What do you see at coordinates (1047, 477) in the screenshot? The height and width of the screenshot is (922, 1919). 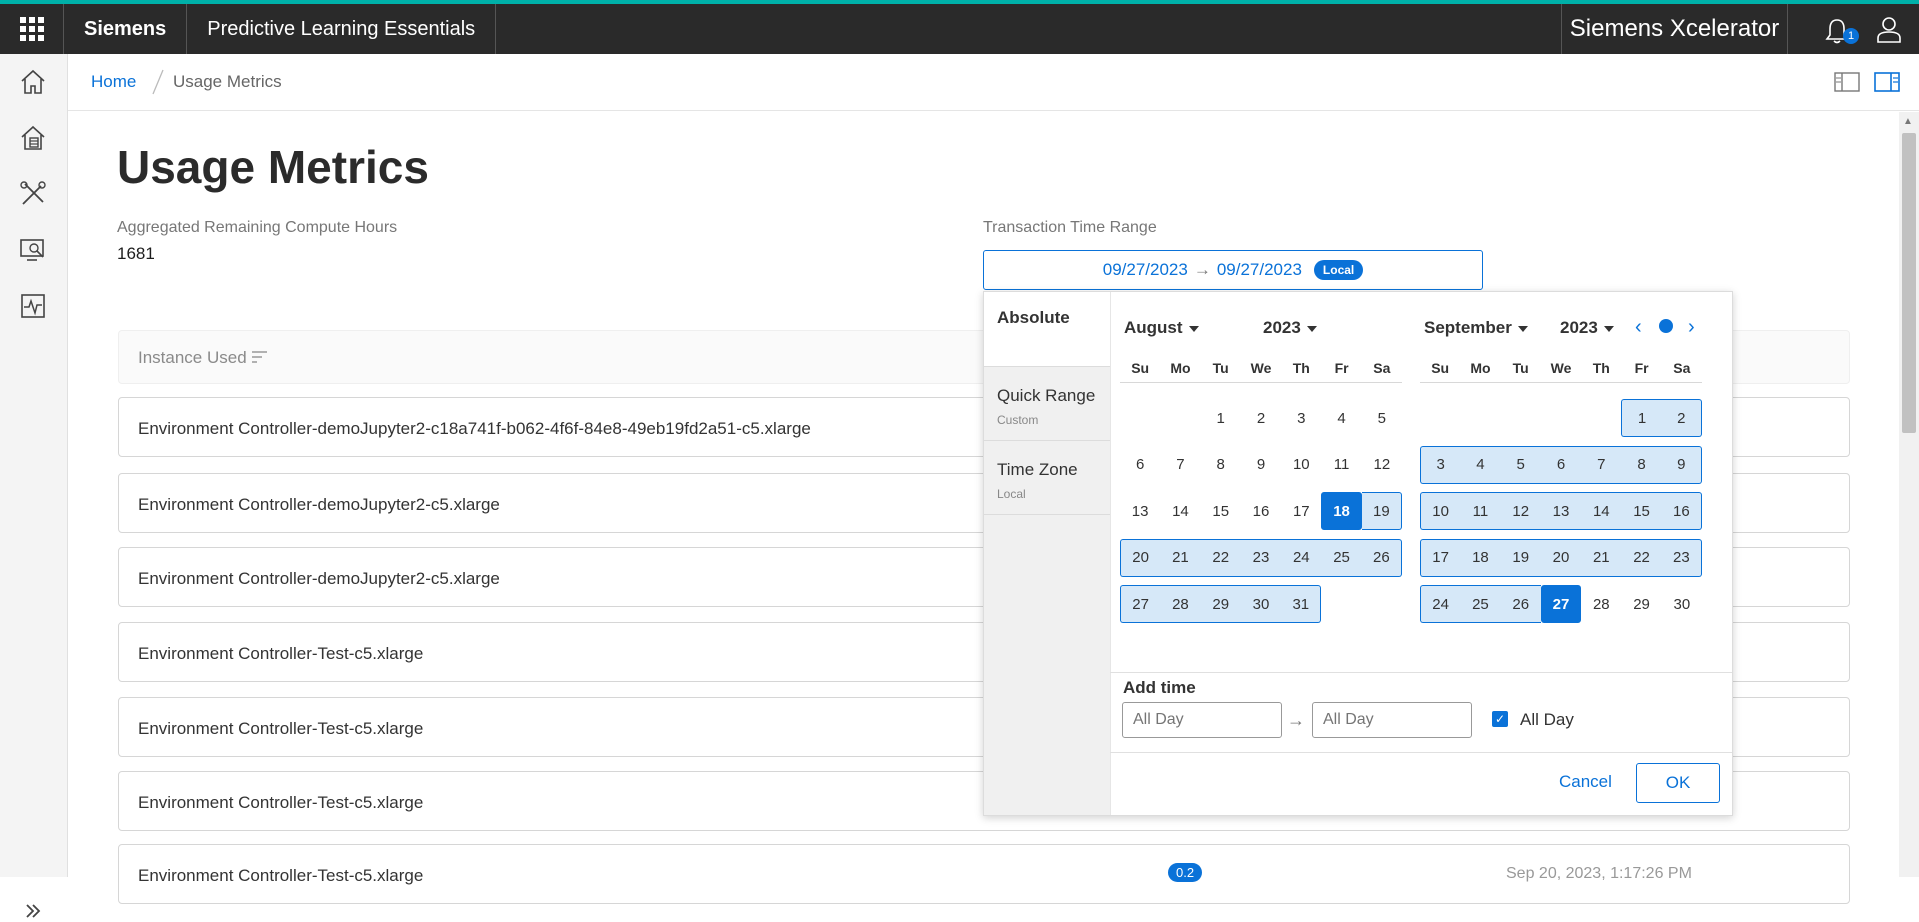 I see `tab-time-zone: Time Zone Local` at bounding box center [1047, 477].